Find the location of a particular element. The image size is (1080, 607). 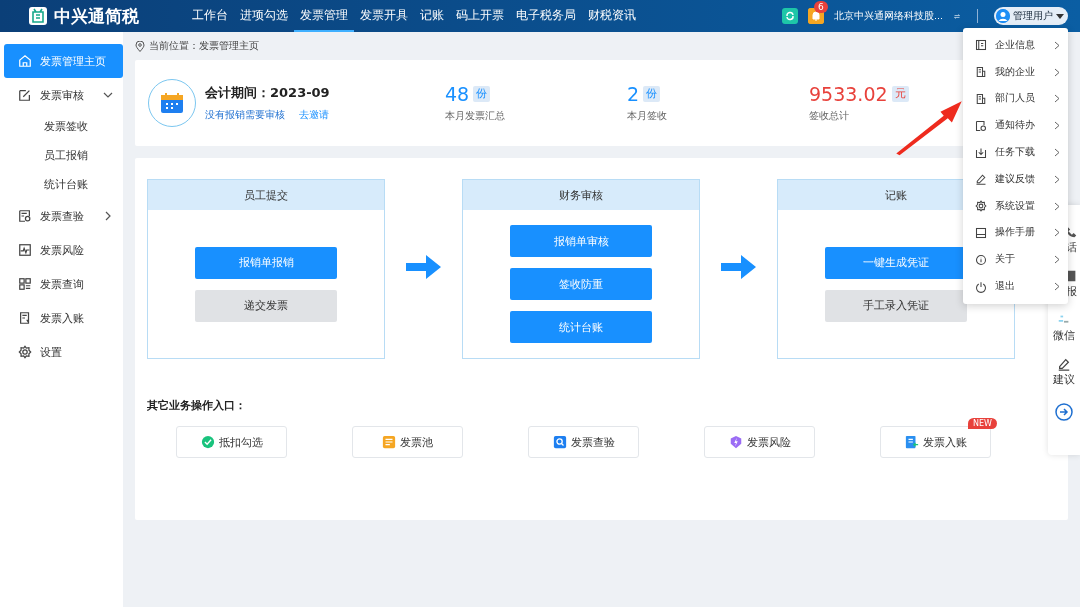

notification-badge: 6 is located at coordinates (820, 7).